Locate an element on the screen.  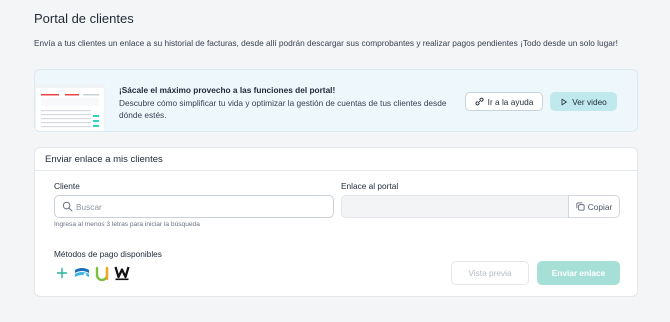
client-label: Cliente is located at coordinates (67, 186).